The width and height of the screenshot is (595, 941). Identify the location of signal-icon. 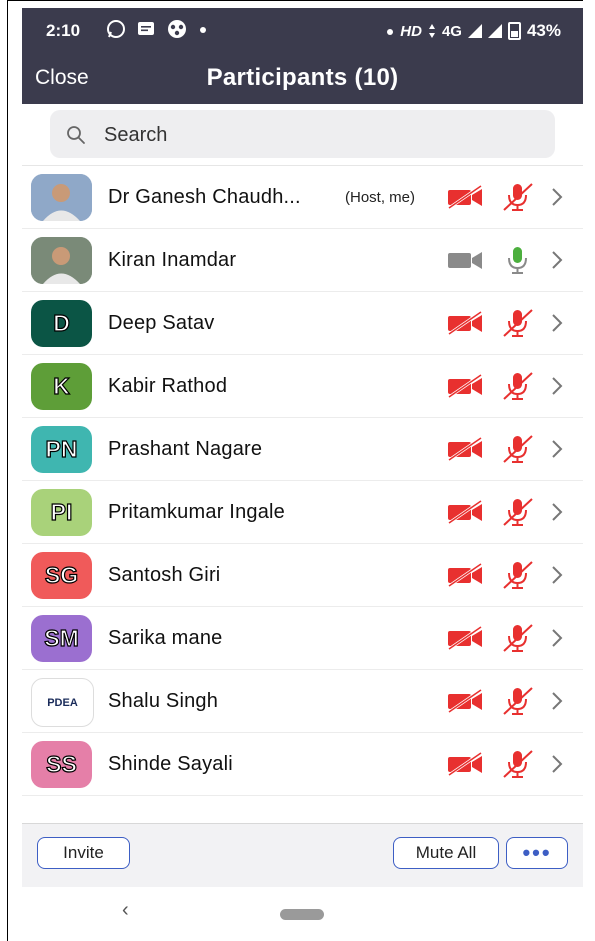
(474, 31).